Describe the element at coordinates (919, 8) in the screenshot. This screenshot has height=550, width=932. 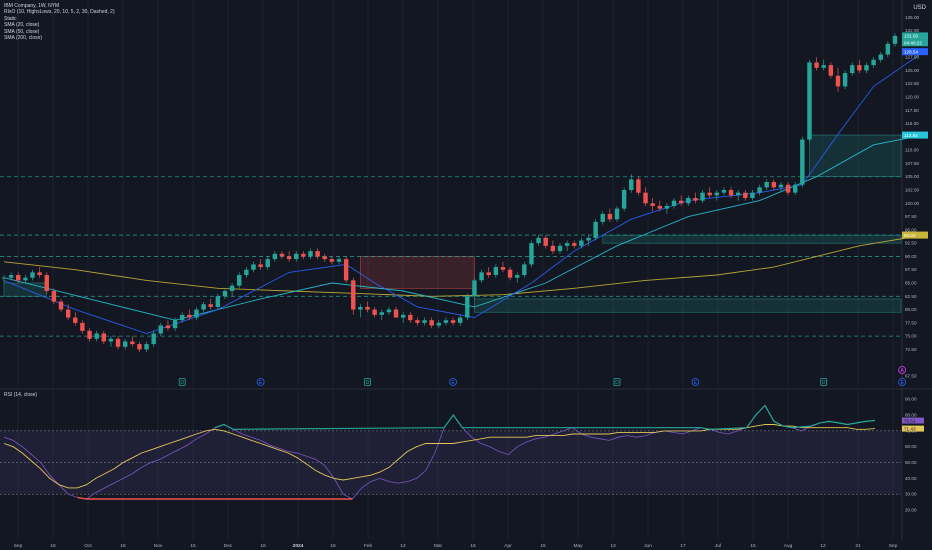
I see `currency-label: USD` at that location.